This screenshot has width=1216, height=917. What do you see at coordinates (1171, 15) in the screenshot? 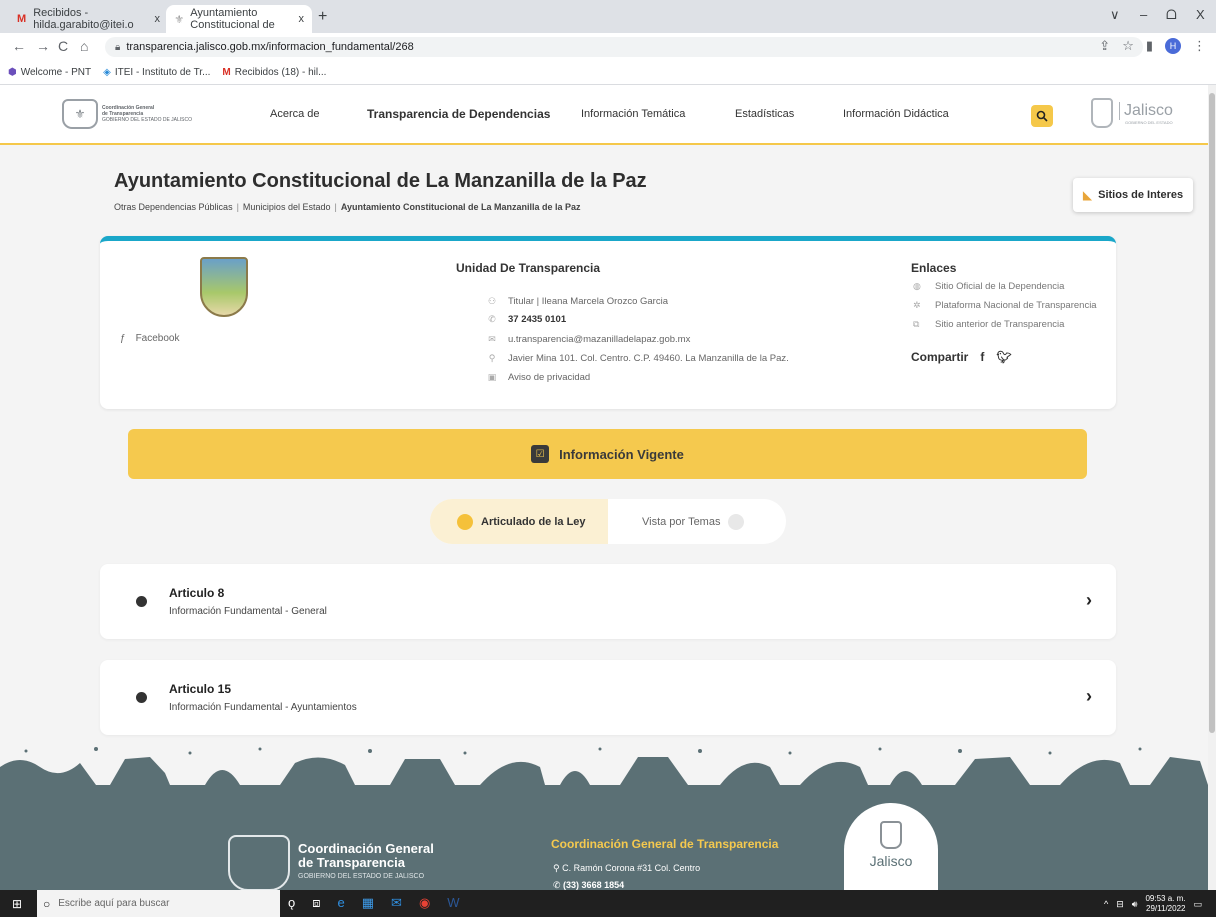
I see `restore-button: ᗝ` at bounding box center [1171, 15].